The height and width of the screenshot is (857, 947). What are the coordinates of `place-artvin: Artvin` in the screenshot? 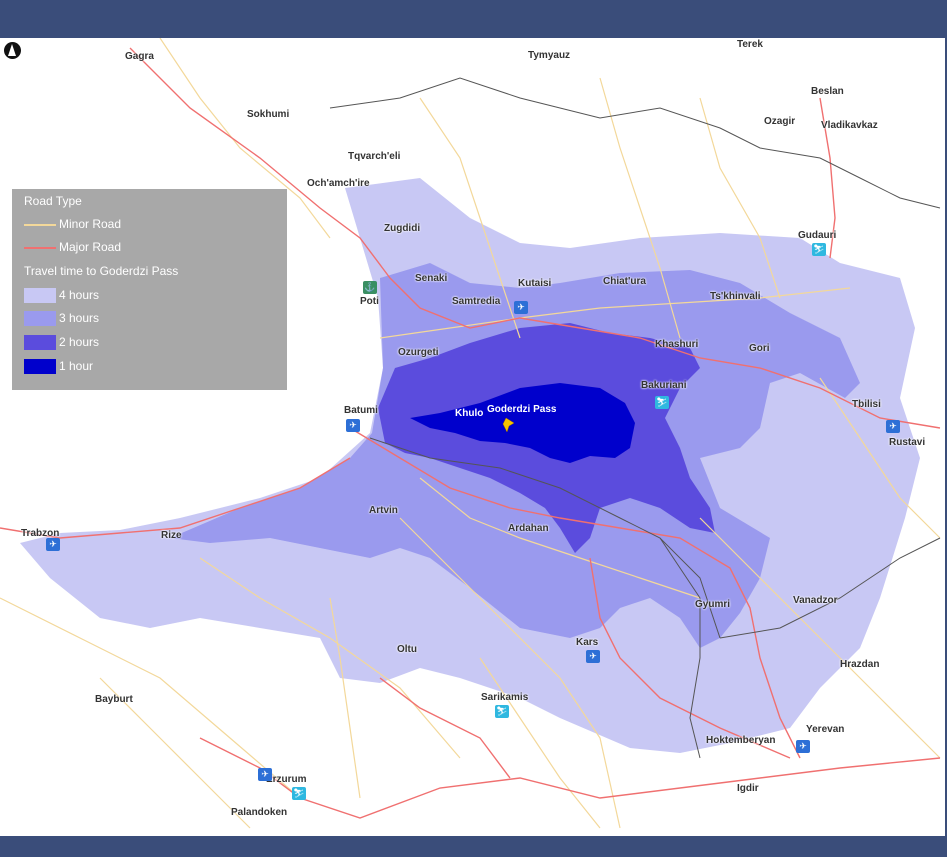 It's located at (383, 510).